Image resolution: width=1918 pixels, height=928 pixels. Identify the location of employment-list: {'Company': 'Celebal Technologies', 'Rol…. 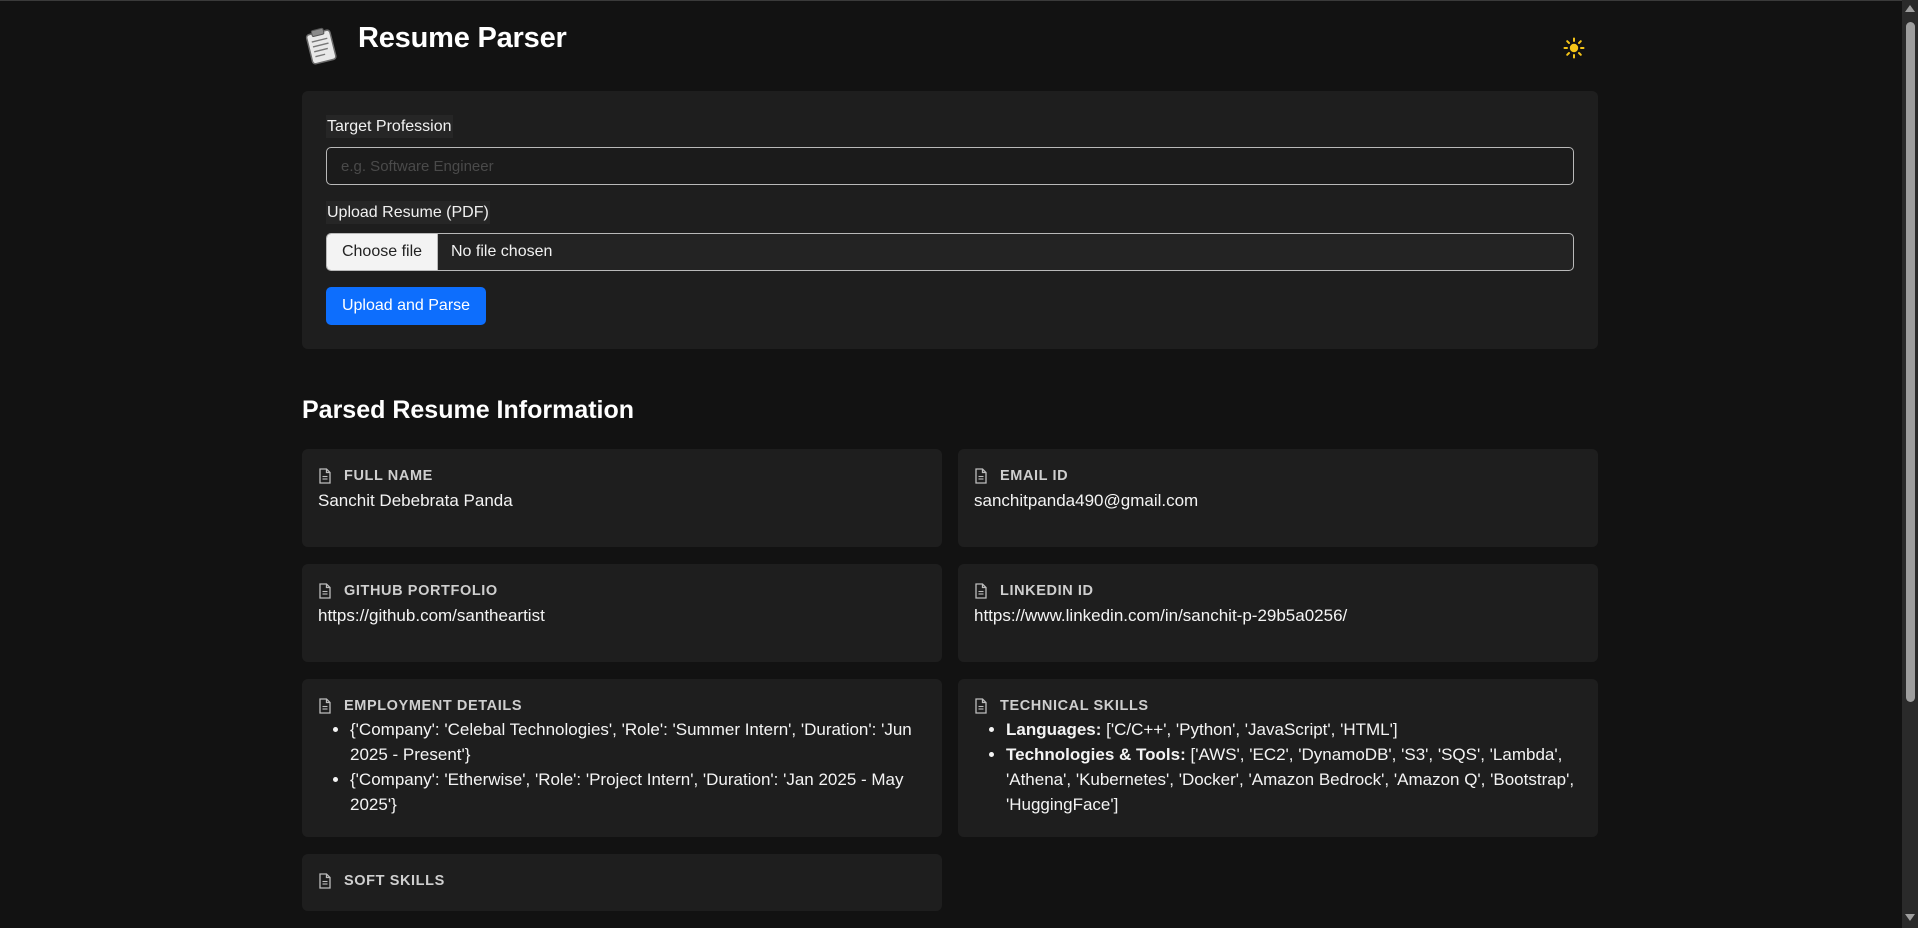
(619, 767).